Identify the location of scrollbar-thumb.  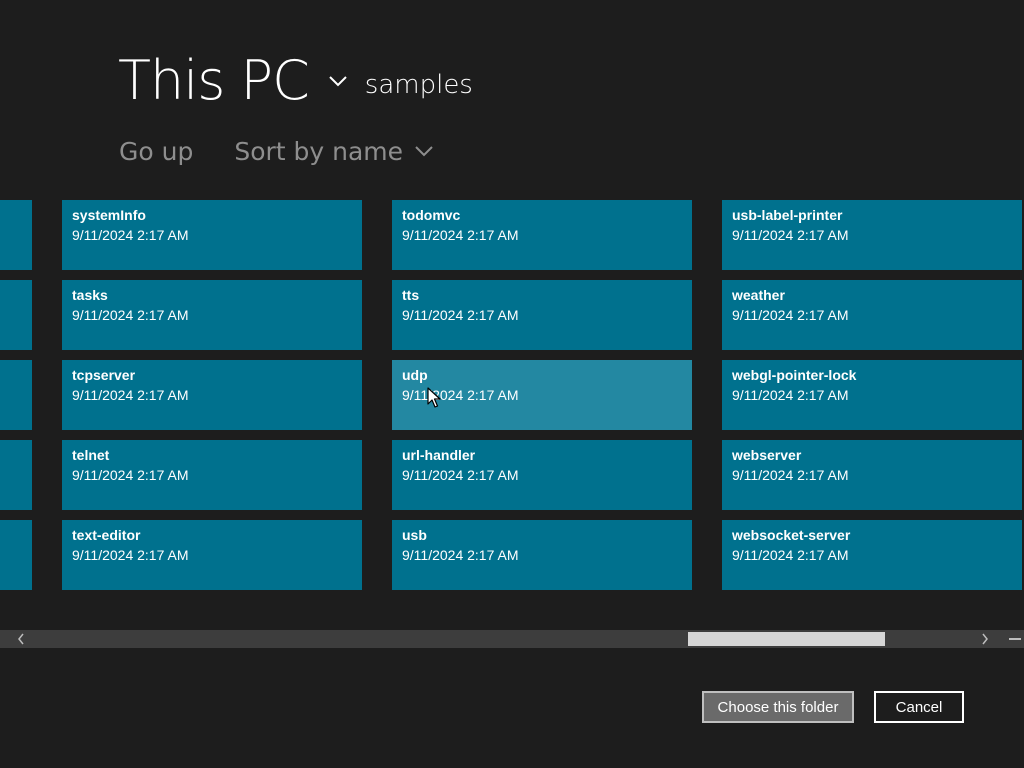
(786, 639).